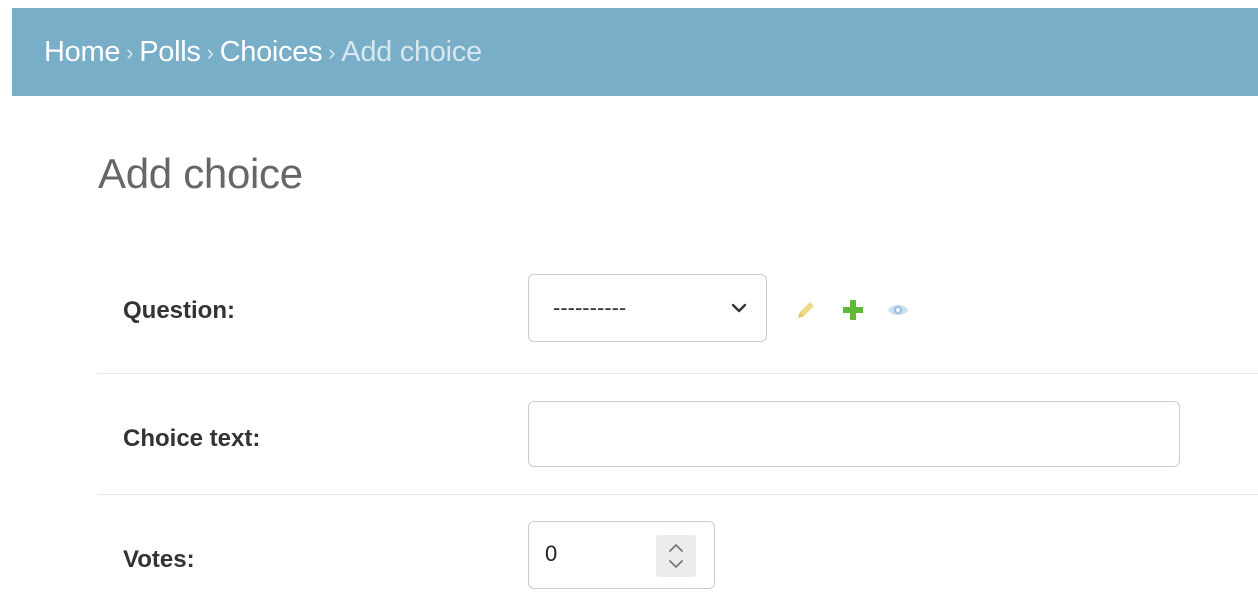  What do you see at coordinates (898, 310) in the screenshot?
I see `eye-icon` at bounding box center [898, 310].